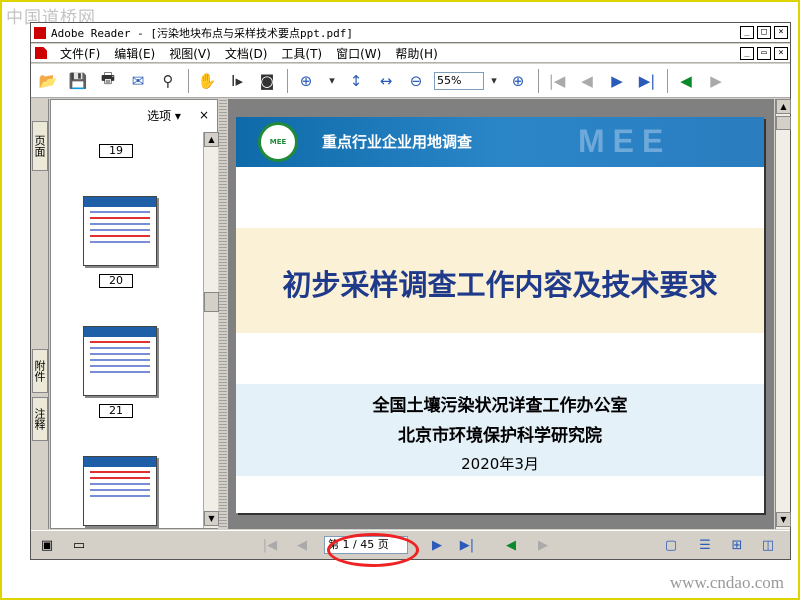 This screenshot has width=800, height=600. Describe the element at coordinates (500, 142) in the screenshot. I see `slide-header: MEE 重点行业企业用地调查 MEE` at that location.